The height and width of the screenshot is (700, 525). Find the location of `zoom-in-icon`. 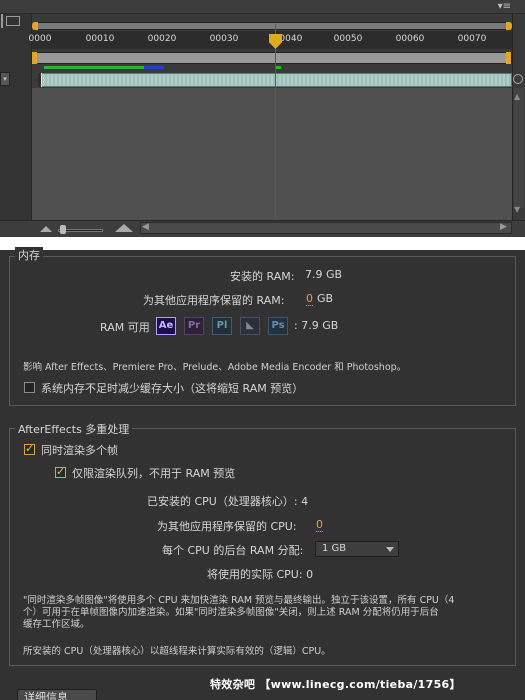

zoom-in-icon is located at coordinates (124, 228).